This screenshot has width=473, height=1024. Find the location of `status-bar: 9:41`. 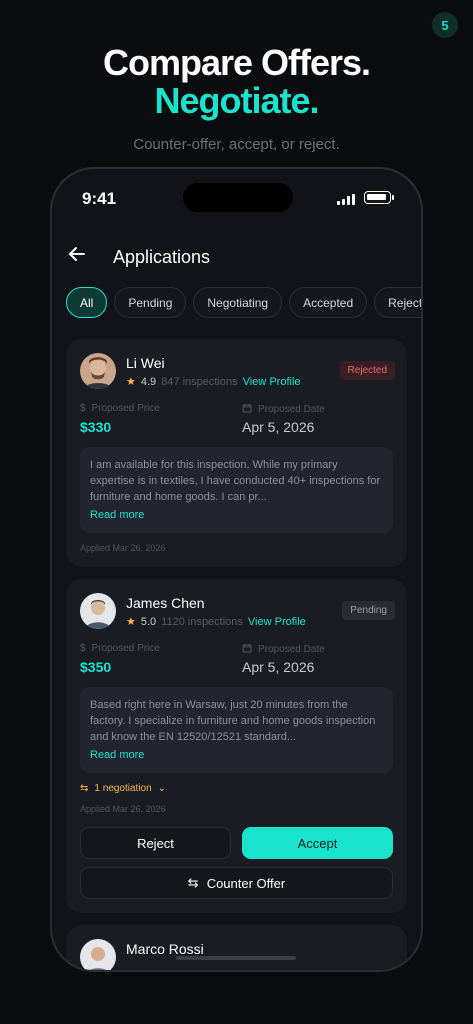

status-bar: 9:41 is located at coordinates (236, 196).